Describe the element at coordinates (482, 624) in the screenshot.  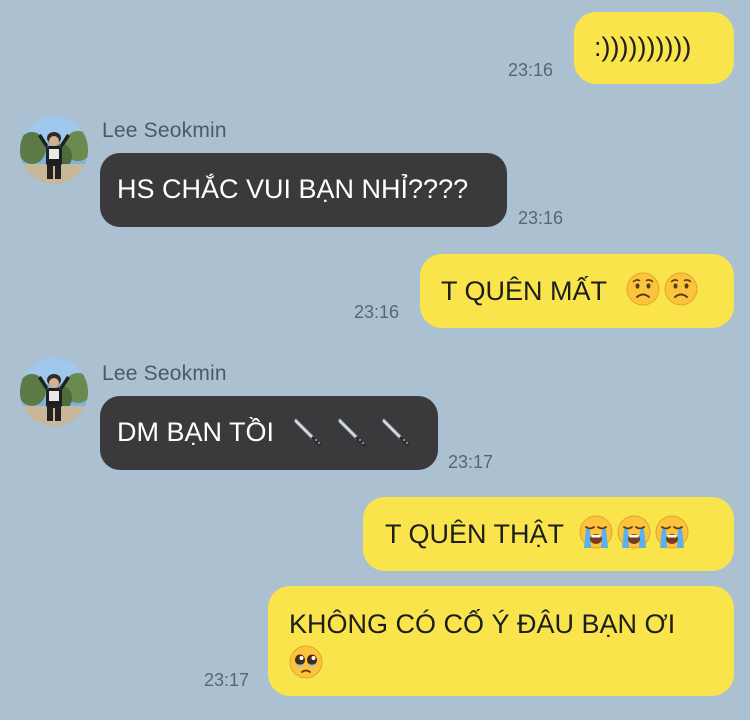
I see `message-text: KHÔNG CÓ CỐ Ý ĐÂU BẠN ƠI` at that location.